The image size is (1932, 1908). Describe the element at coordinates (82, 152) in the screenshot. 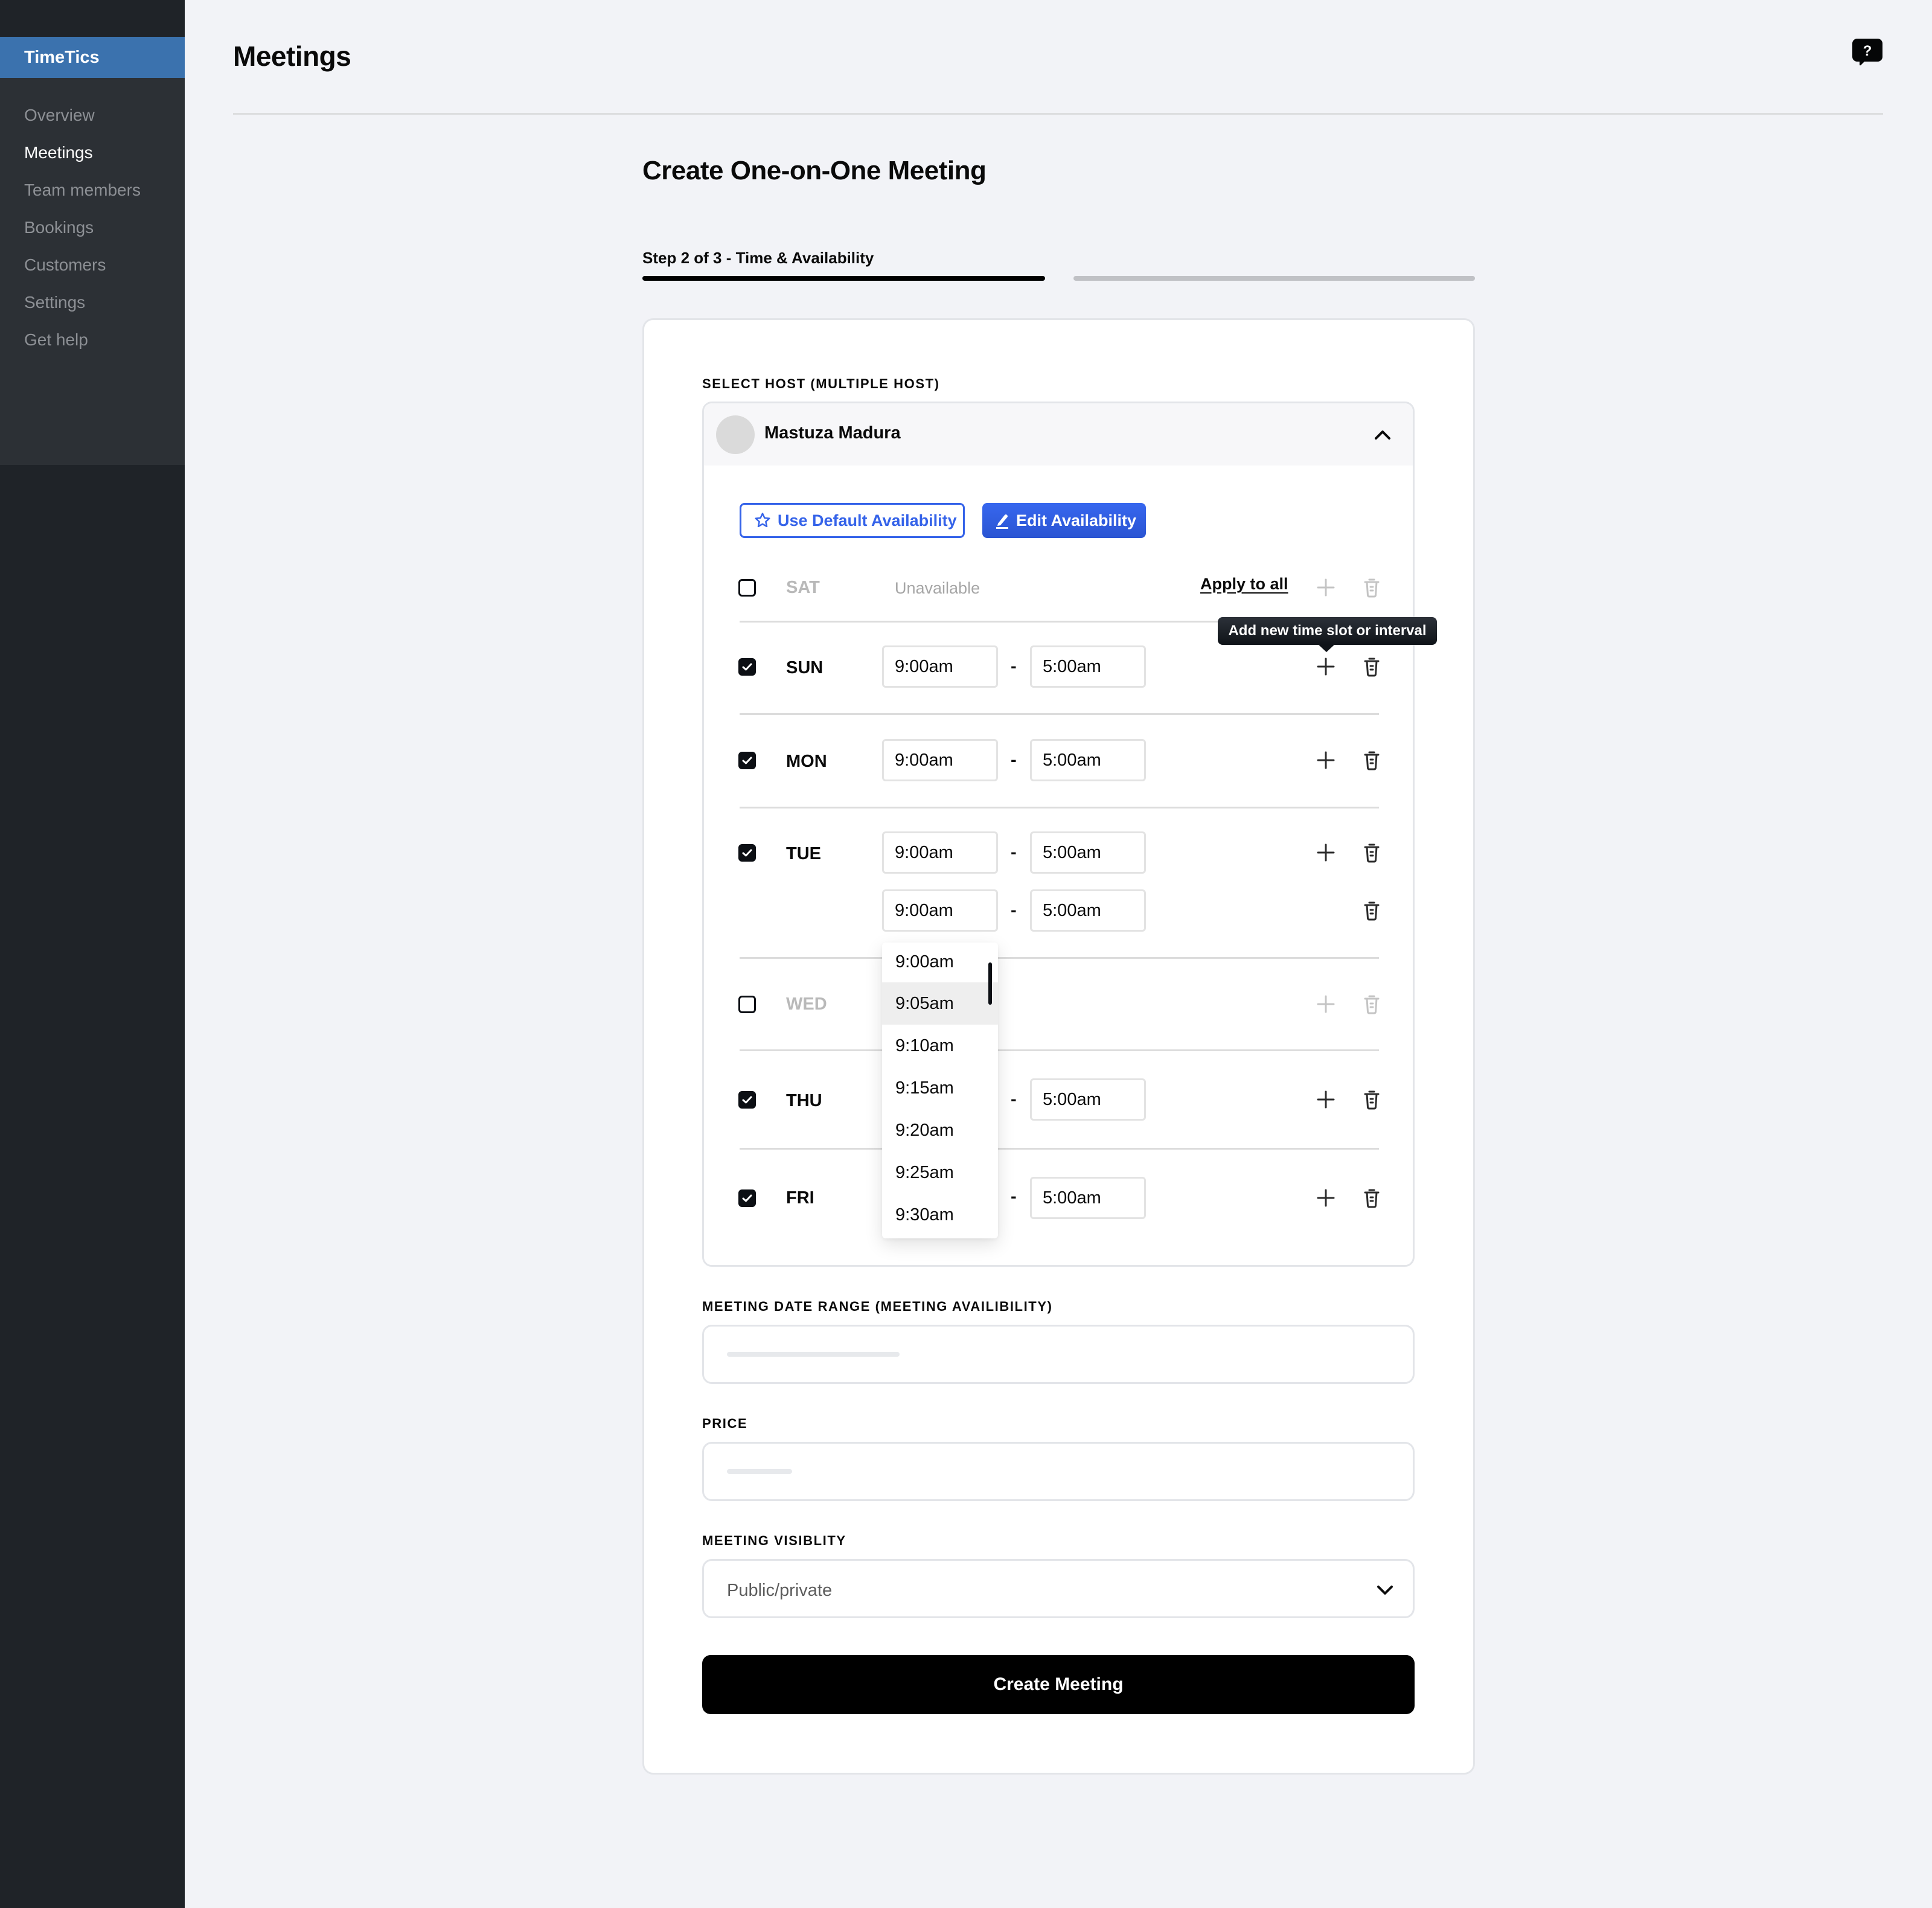

I see `sidebar-item-meetings: Meetings` at that location.